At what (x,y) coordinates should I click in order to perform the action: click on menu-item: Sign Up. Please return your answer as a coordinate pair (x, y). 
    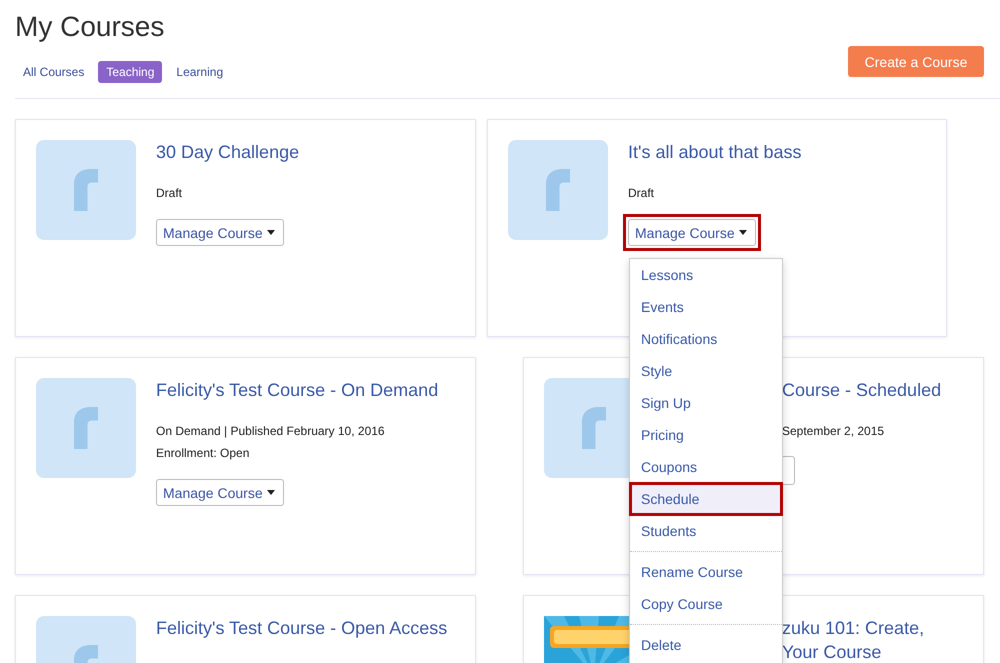
    Looking at the image, I should click on (706, 403).